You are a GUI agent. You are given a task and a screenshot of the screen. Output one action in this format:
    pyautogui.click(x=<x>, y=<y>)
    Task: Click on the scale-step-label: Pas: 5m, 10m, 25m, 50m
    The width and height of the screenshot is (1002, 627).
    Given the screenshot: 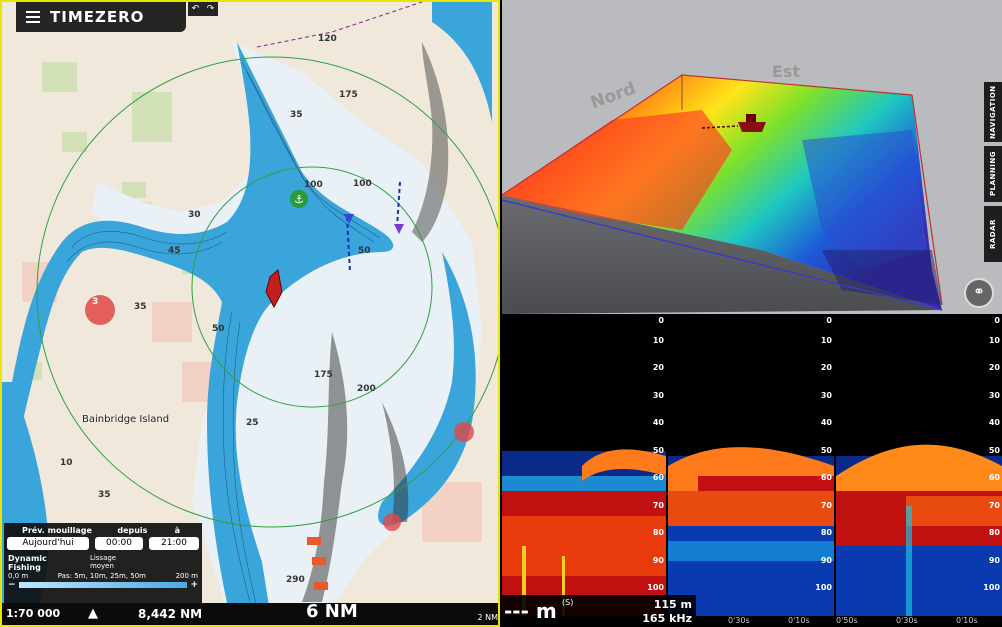 What is the action you would take?
    pyautogui.click(x=101, y=576)
    